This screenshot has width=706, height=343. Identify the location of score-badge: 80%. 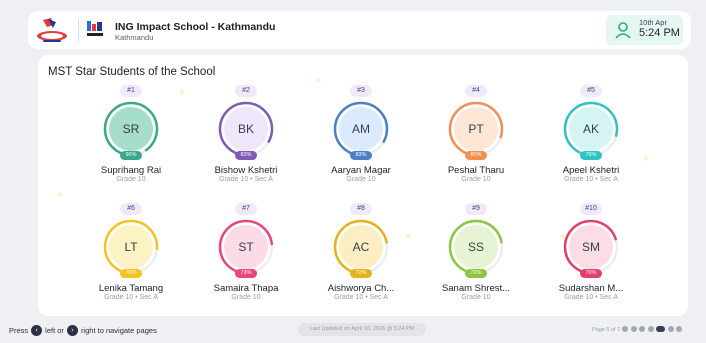
(476, 155).